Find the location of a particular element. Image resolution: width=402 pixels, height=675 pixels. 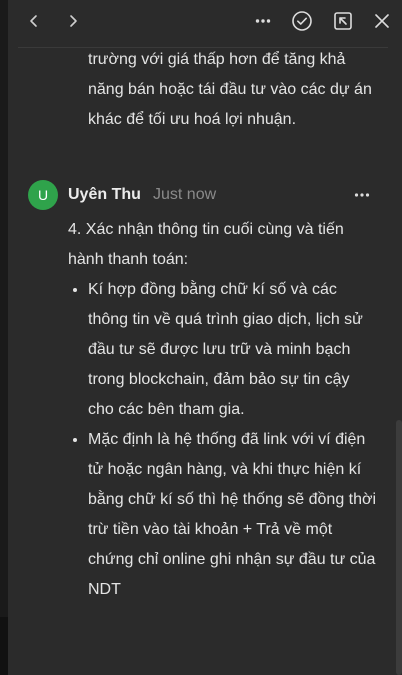

comment-author: Uyên Thu is located at coordinates (104, 194).